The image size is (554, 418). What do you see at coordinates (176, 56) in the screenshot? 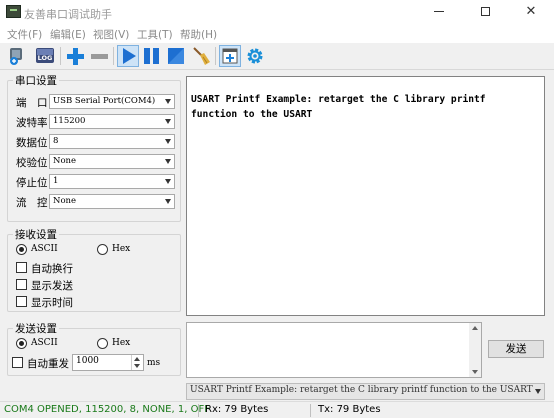
I see `stop-icon` at bounding box center [176, 56].